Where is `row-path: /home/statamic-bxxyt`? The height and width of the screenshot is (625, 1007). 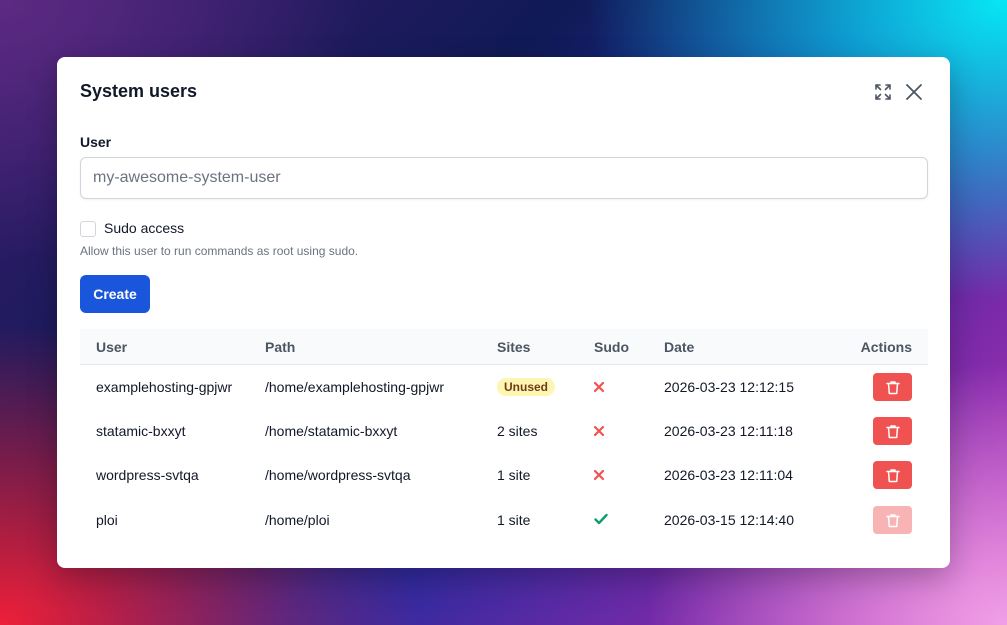 row-path: /home/statamic-bxxyt is located at coordinates (331, 431).